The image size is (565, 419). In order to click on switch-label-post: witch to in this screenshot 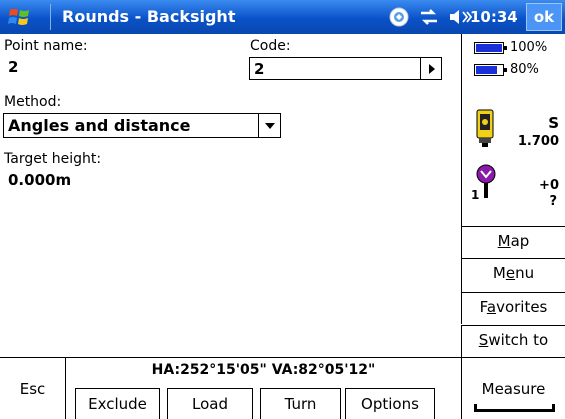, I will do `click(518, 340)`.